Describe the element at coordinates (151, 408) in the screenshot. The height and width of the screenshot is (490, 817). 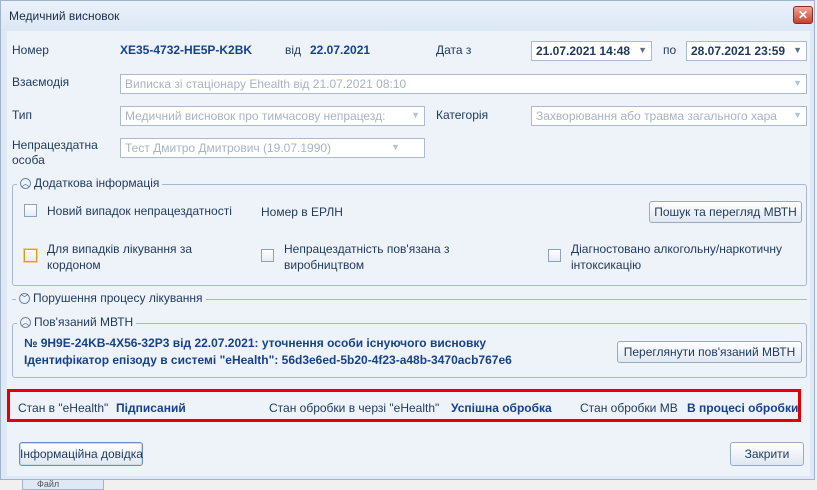
I see `ehealth-status-value: Підписаний` at that location.